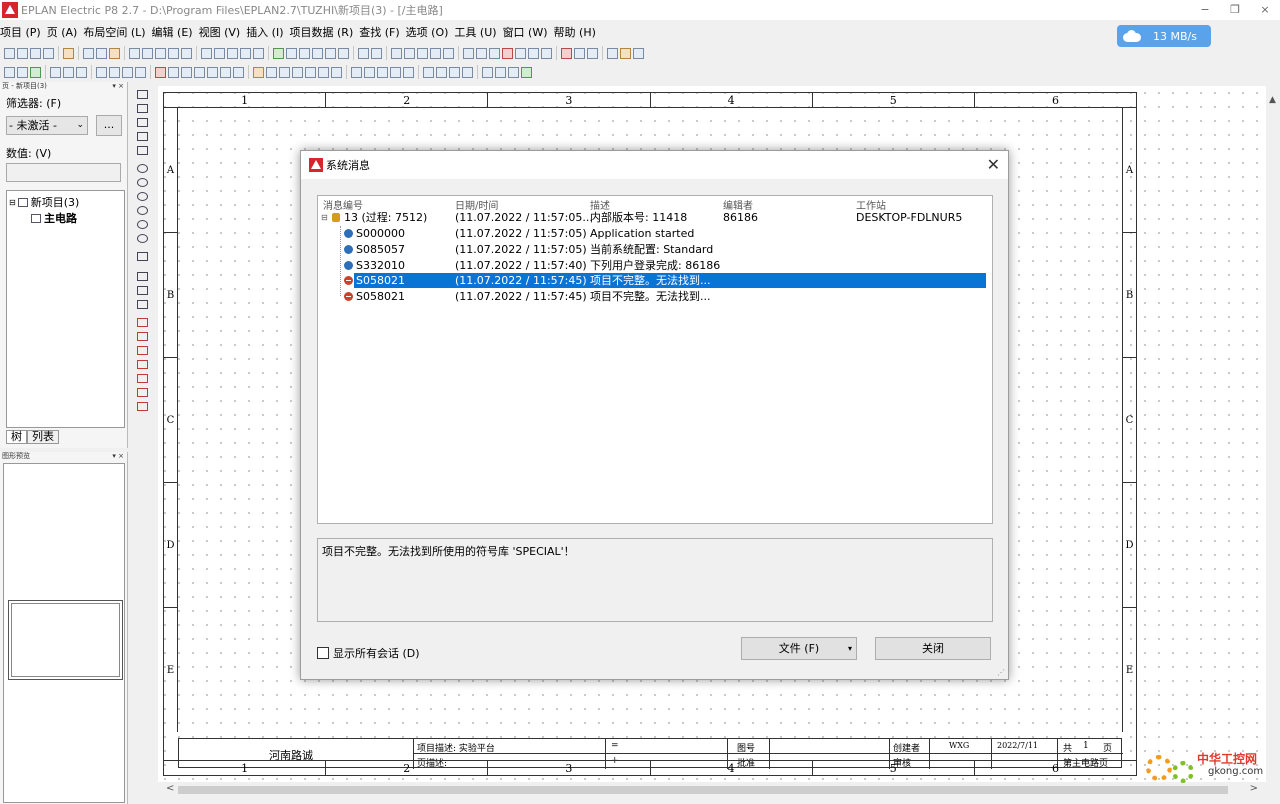  I want to click on page-icon, so click(9, 72).